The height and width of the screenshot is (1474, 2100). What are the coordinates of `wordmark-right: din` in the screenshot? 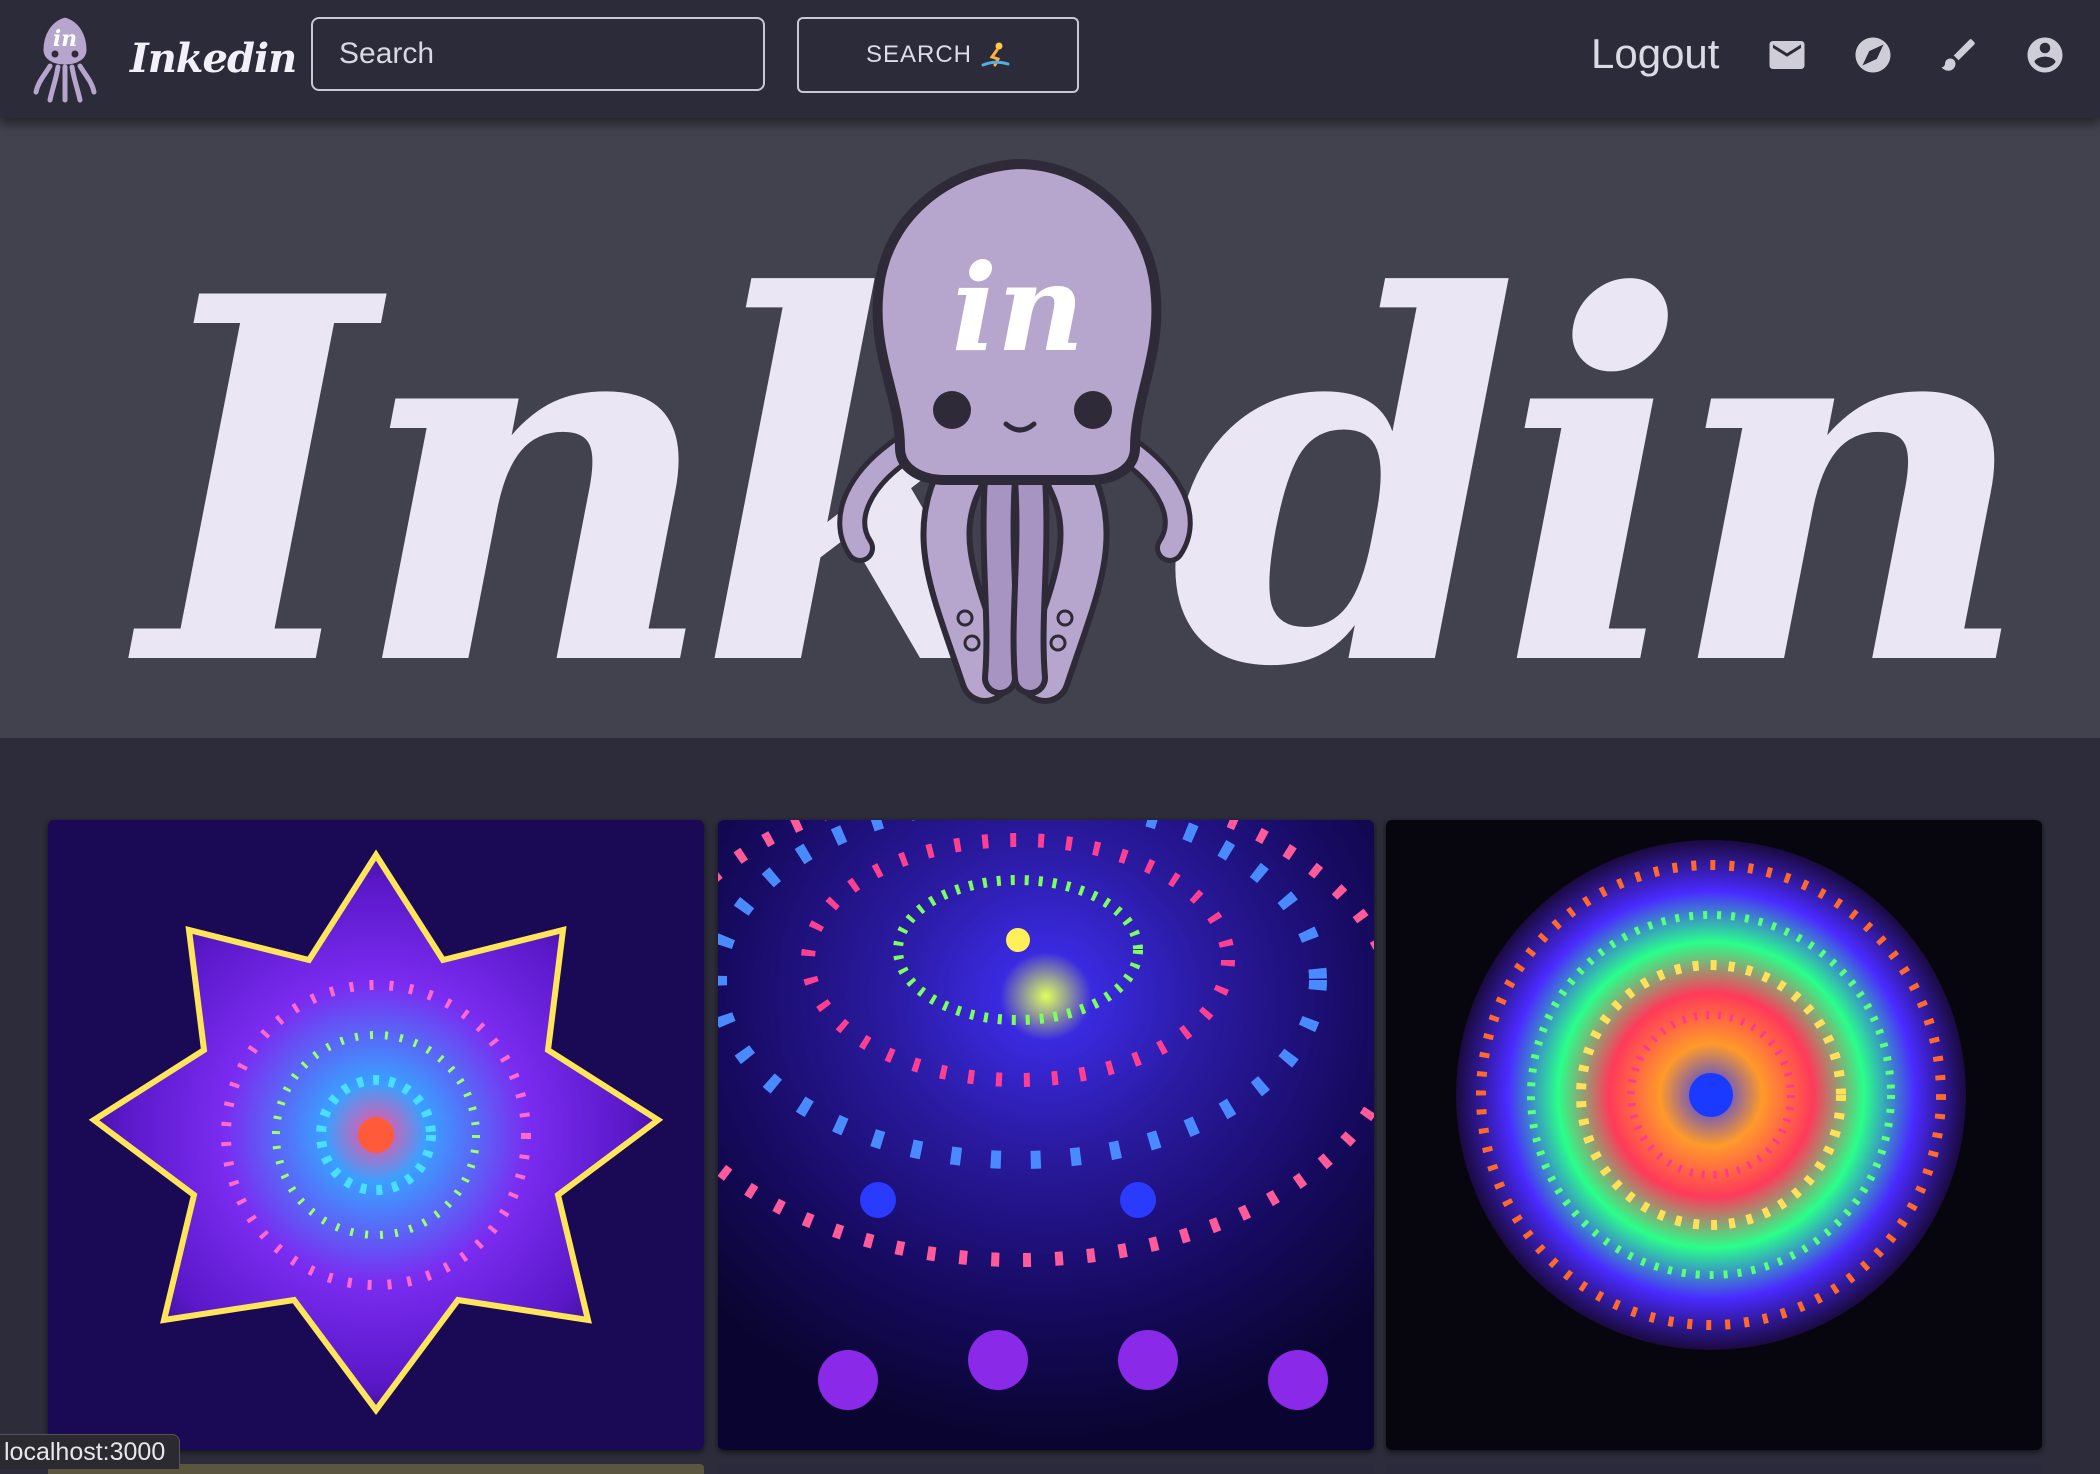 It's located at (1591, 463).